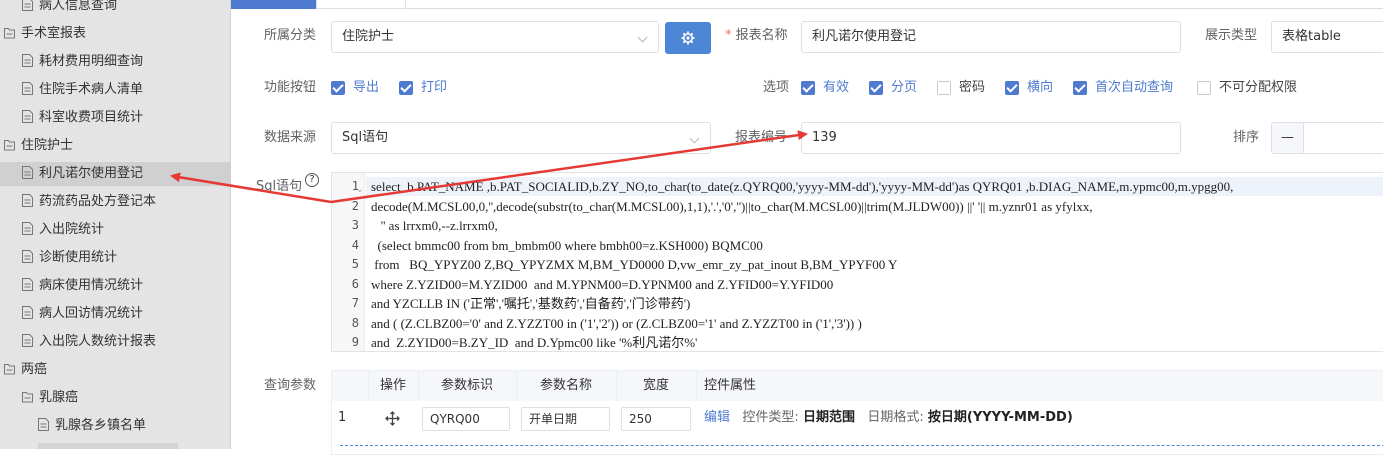 This screenshot has width=1383, height=455. What do you see at coordinates (38, 146) in the screenshot?
I see `tree-folder-inpatient-nurse: 住院护士` at bounding box center [38, 146].